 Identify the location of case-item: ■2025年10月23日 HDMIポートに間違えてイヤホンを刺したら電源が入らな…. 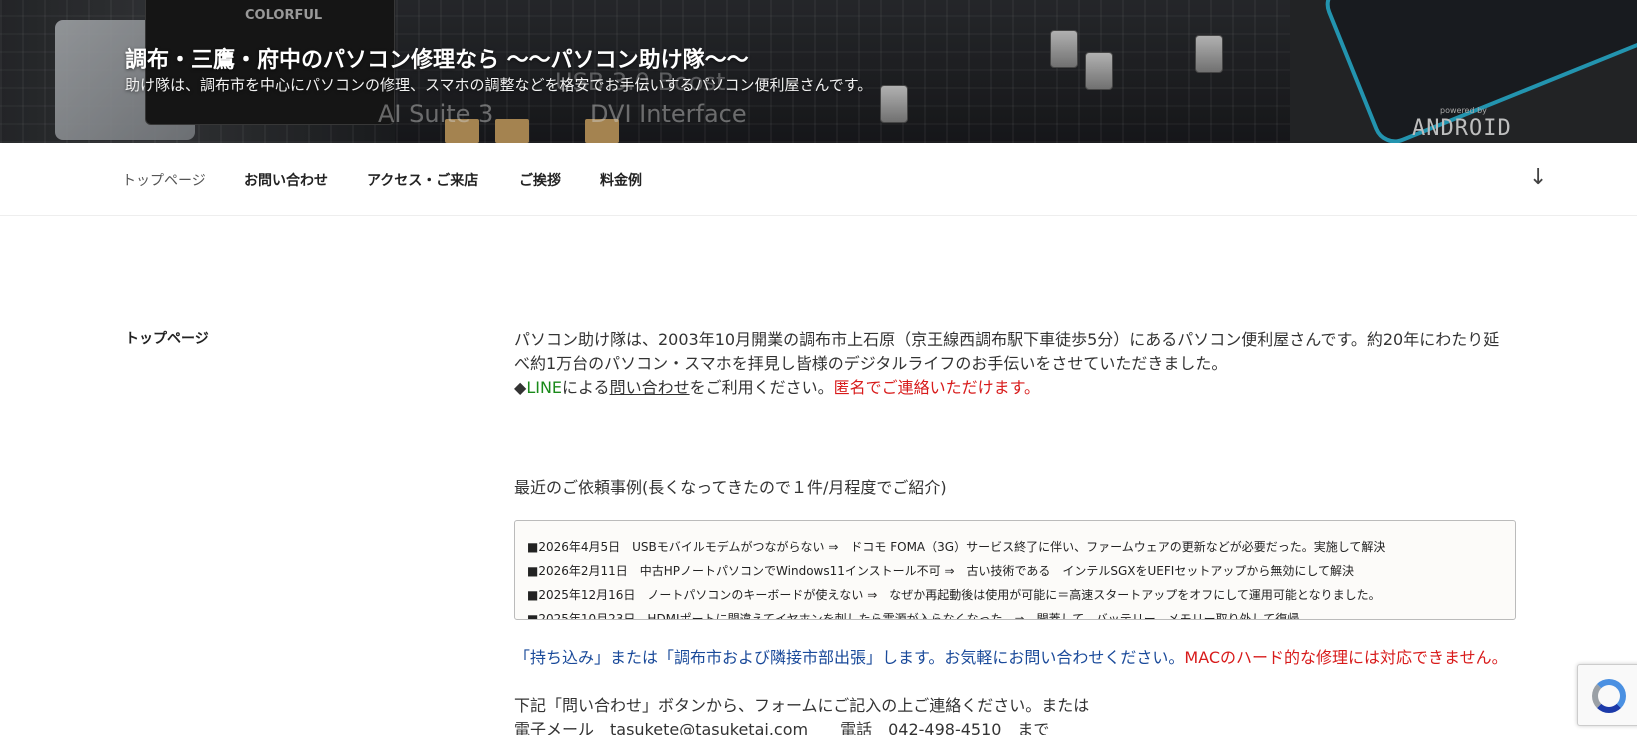
(913, 616).